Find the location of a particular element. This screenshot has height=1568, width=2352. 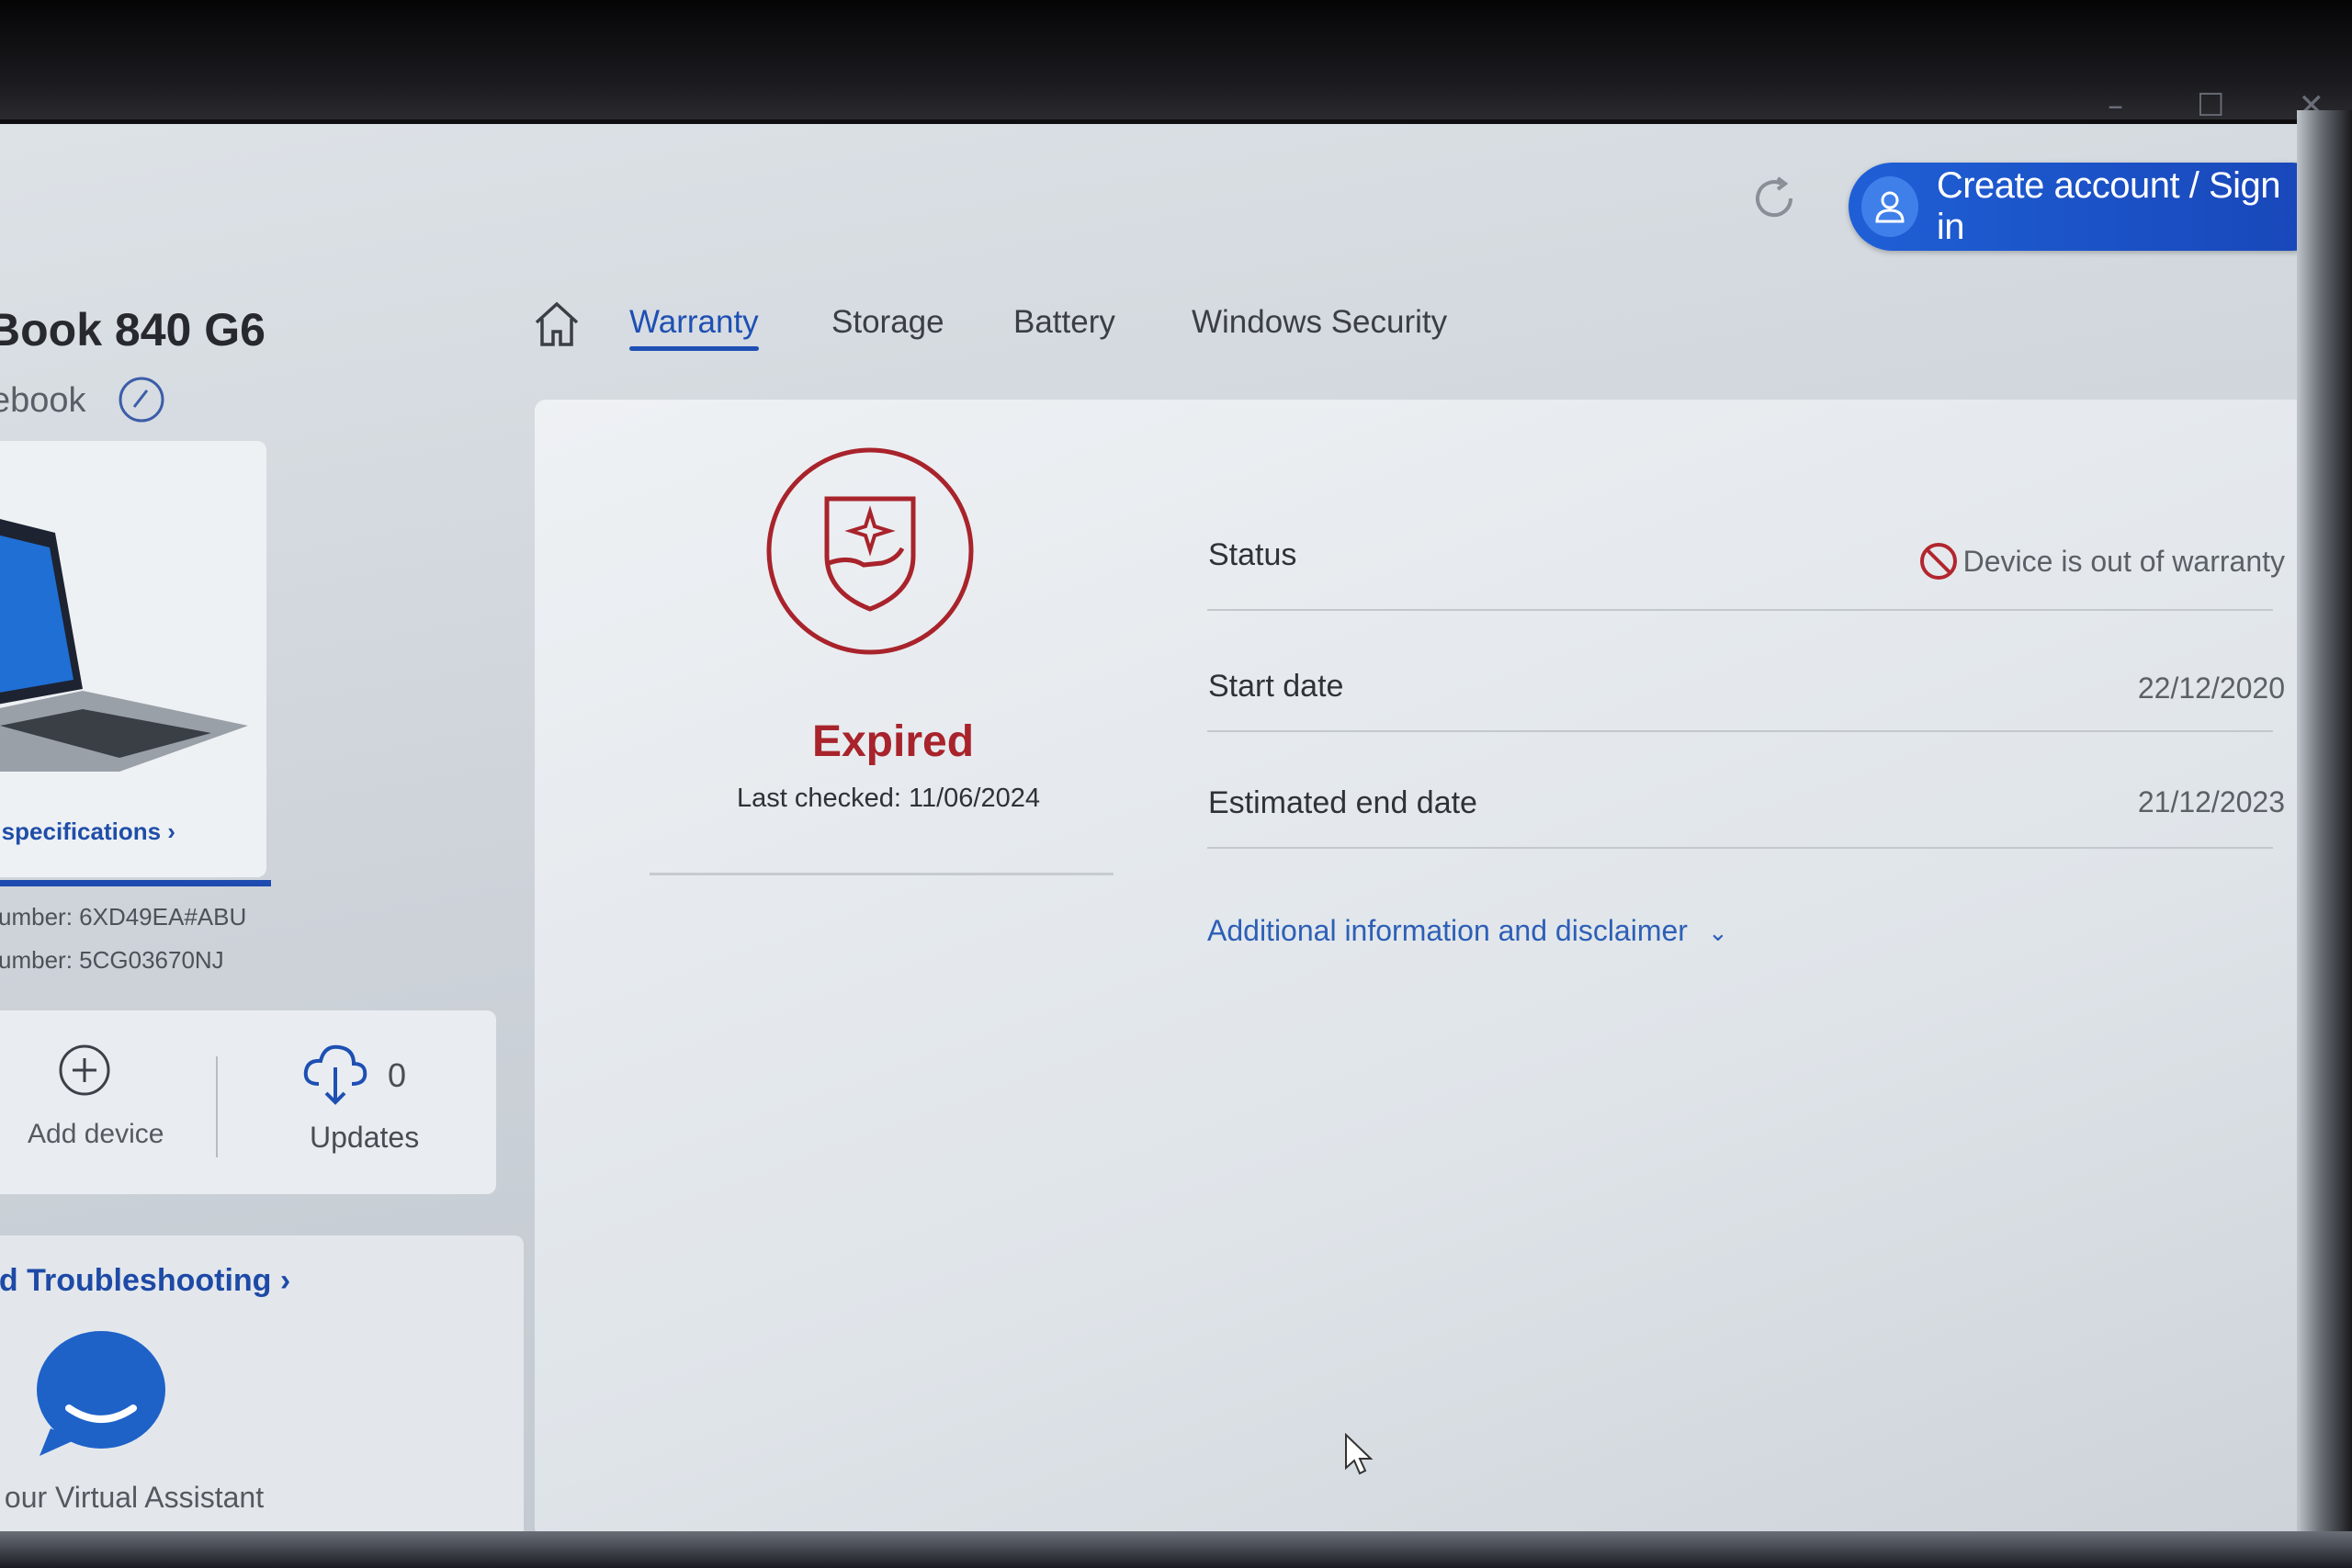

cloud-download-icon is located at coordinates (335, 1073).